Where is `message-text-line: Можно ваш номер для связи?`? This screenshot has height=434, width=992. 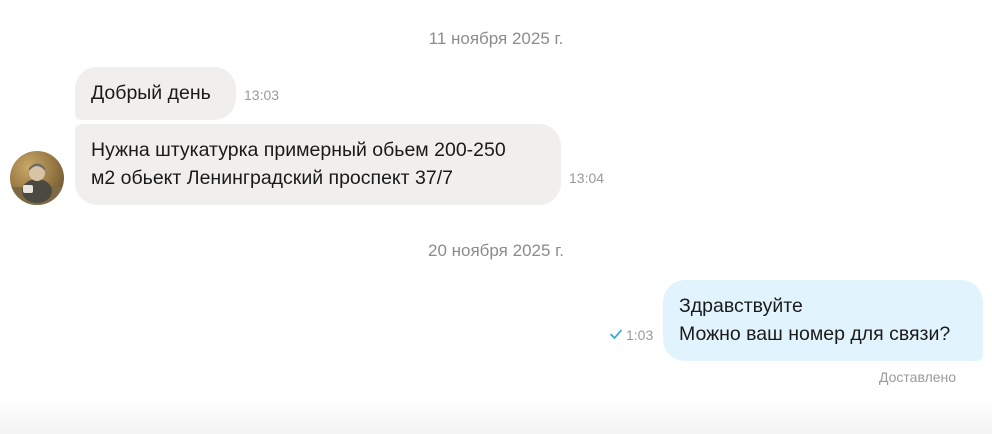 message-text-line: Можно ваш номер для связи? is located at coordinates (815, 334).